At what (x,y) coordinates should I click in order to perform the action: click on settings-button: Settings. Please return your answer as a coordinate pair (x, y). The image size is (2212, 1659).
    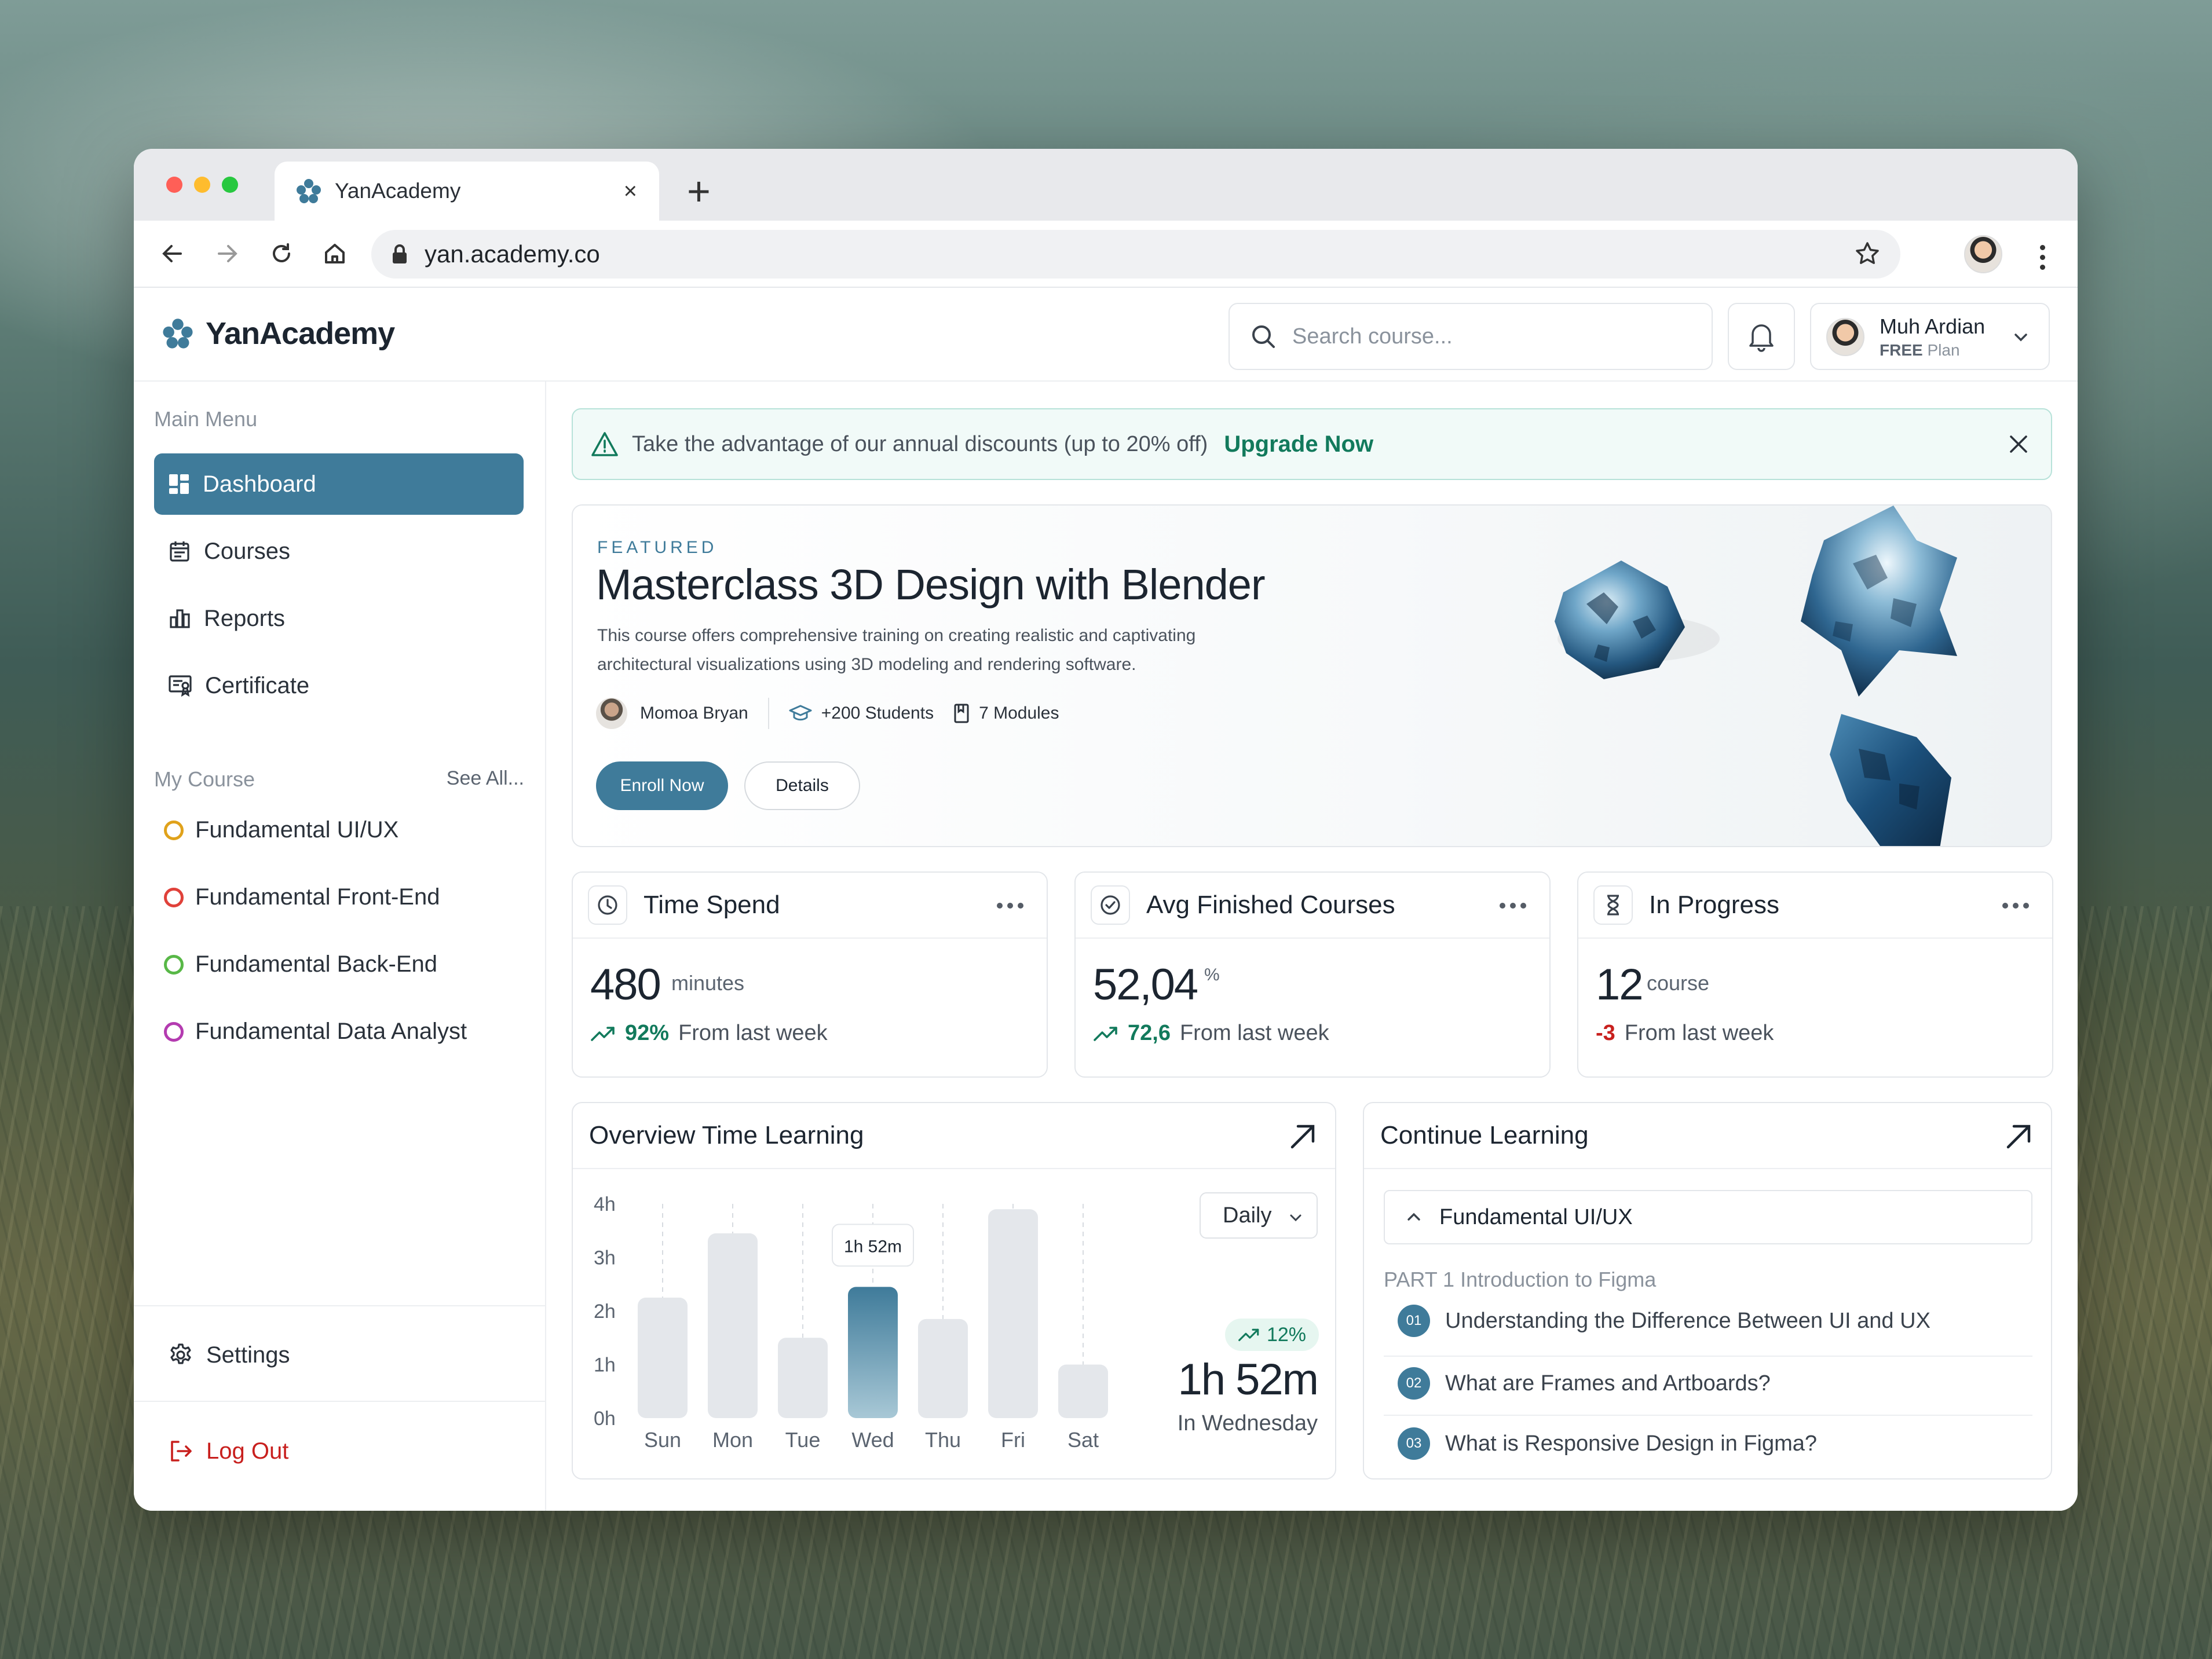
    Looking at the image, I should click on (339, 1355).